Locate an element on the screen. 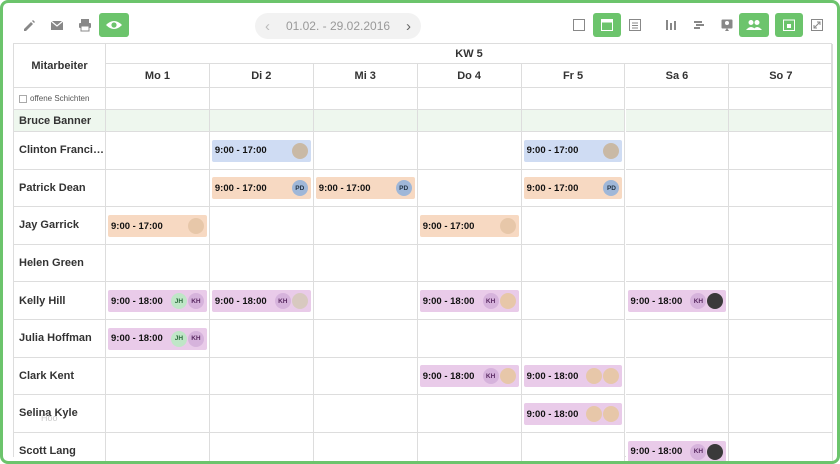 The width and height of the screenshot is (840, 464). employee-name: Patrick Dean is located at coordinates (60, 188).